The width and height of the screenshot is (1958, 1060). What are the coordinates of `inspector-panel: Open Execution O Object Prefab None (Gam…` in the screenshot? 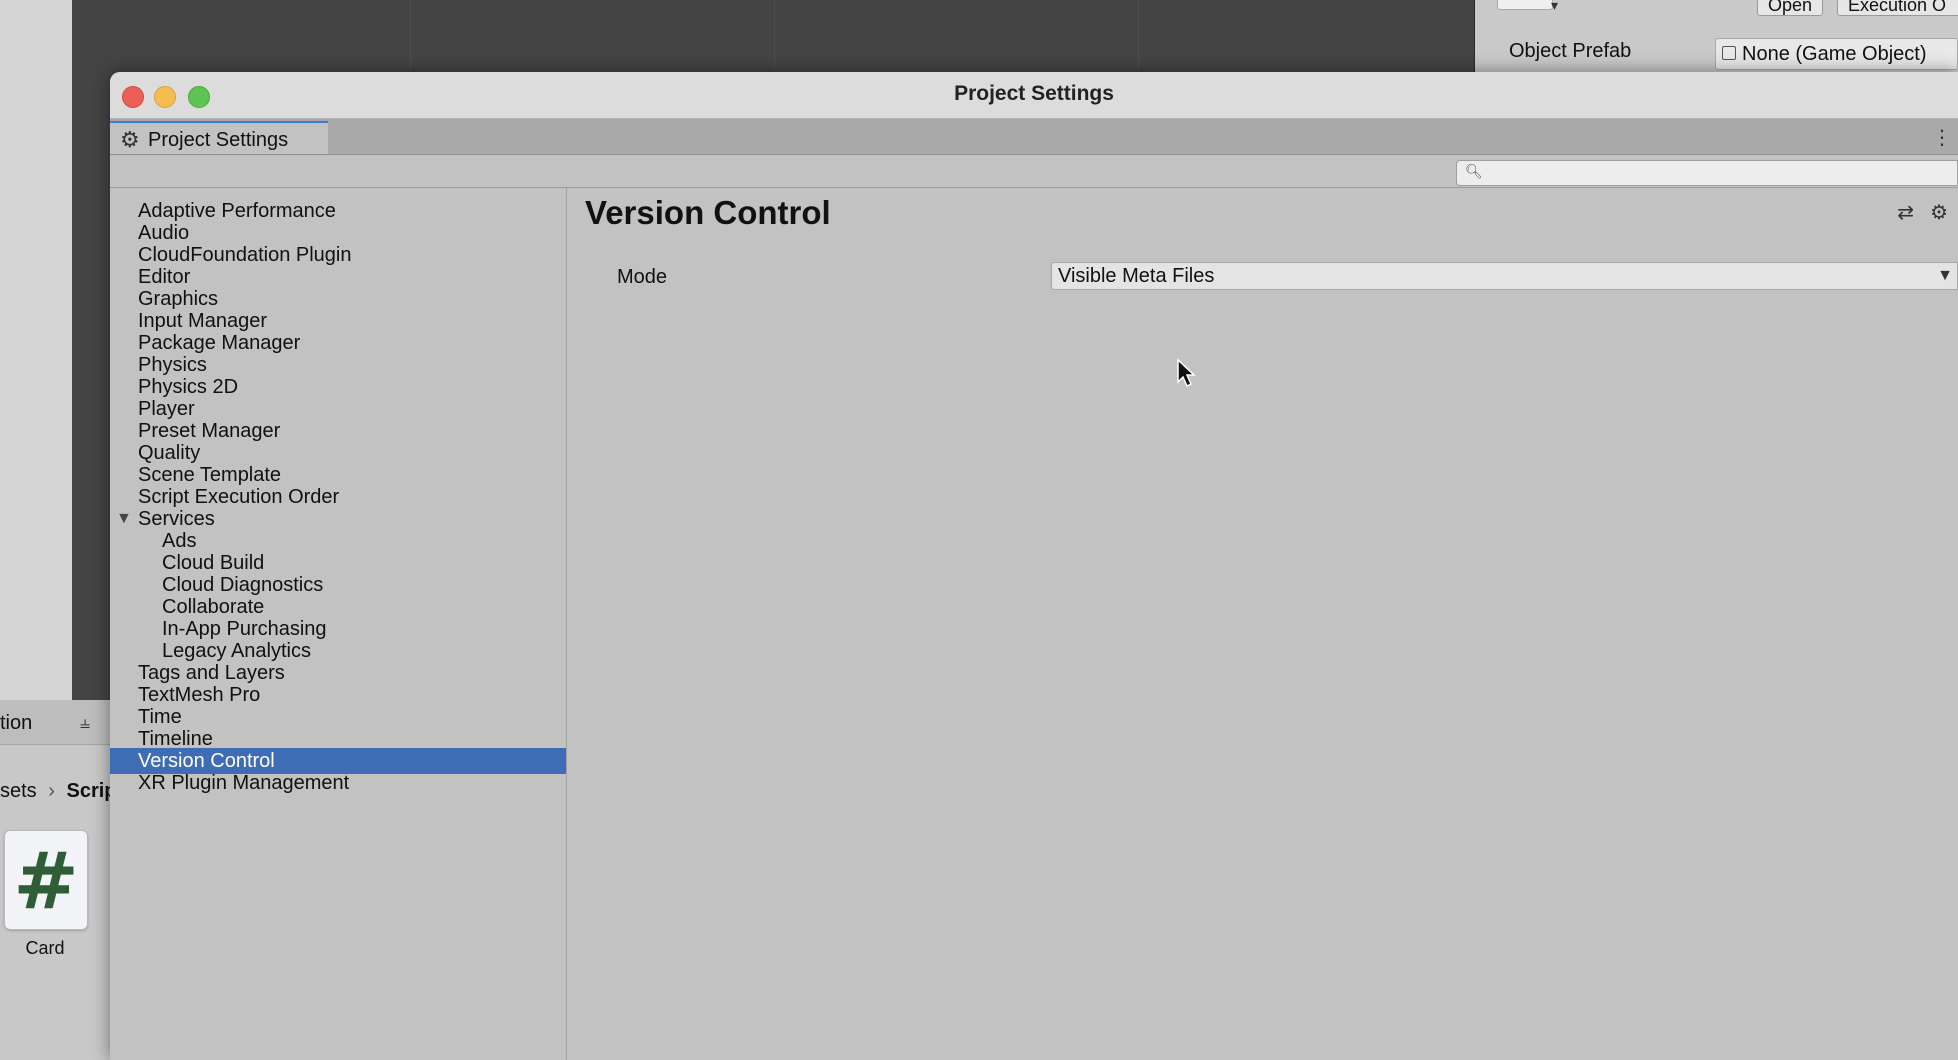 It's located at (1716, 36).